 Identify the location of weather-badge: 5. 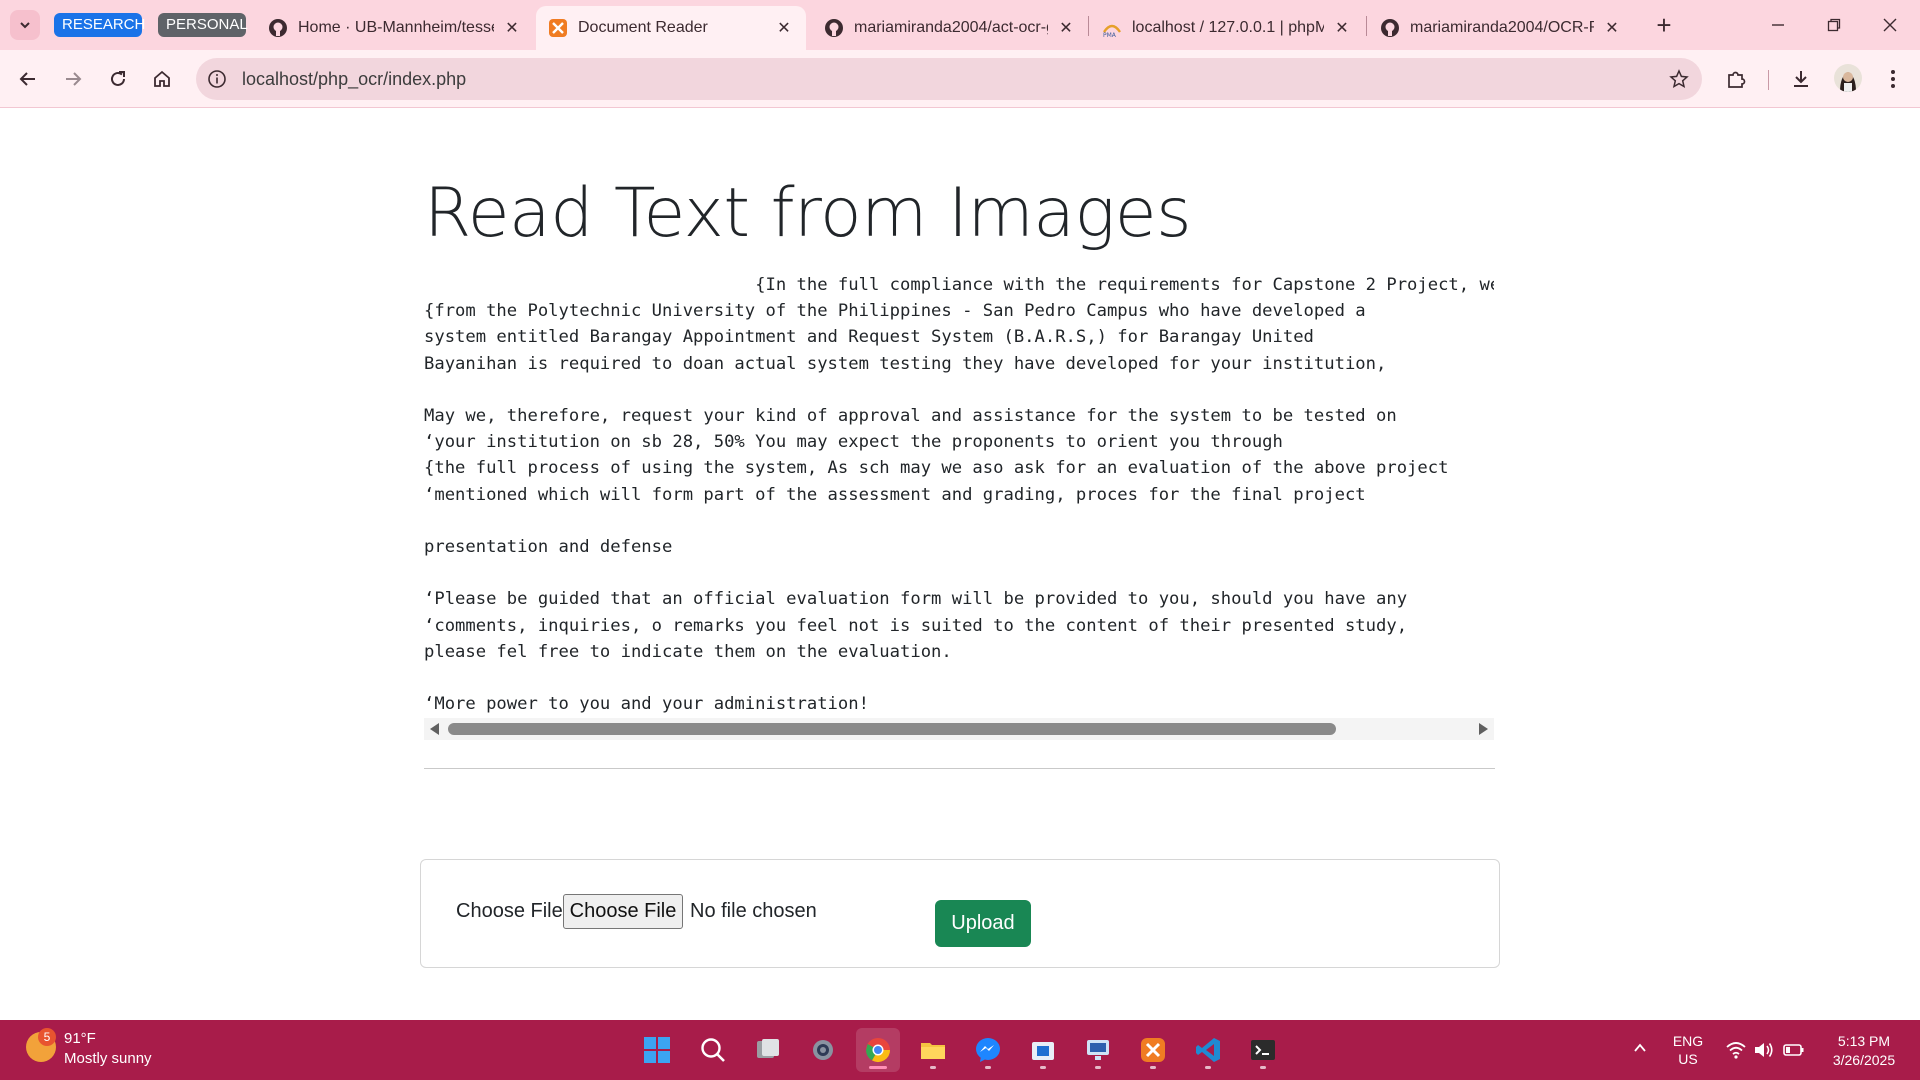
(47, 1037).